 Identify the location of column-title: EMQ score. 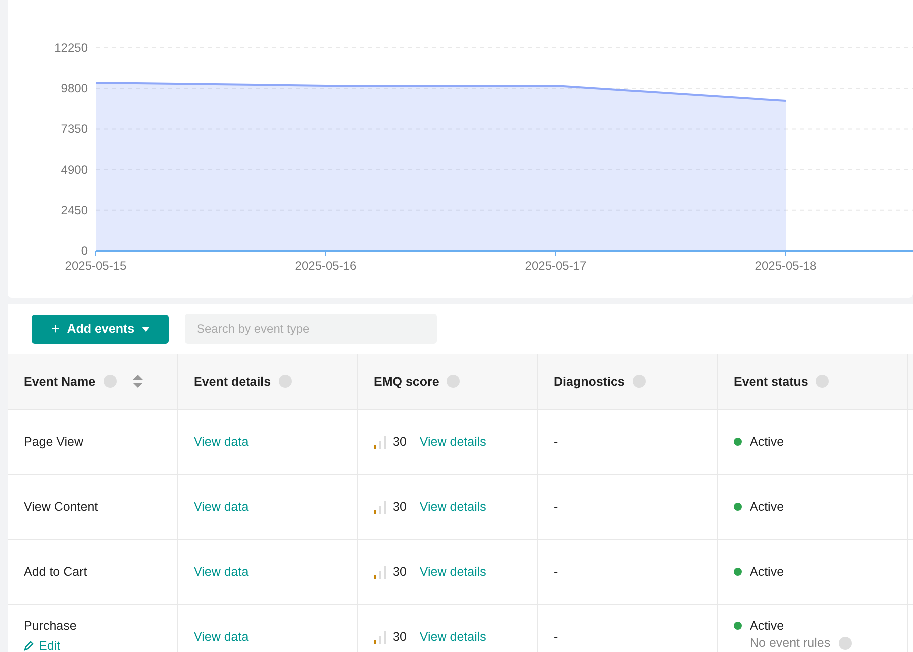
(407, 381).